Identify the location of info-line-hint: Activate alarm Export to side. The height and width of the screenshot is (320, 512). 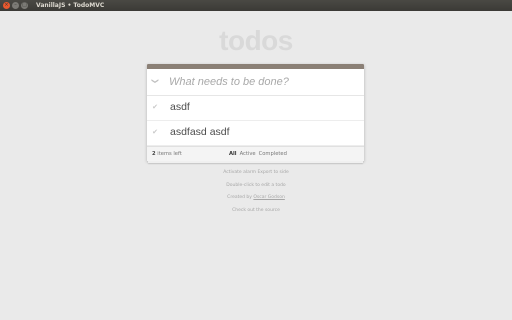
(256, 172).